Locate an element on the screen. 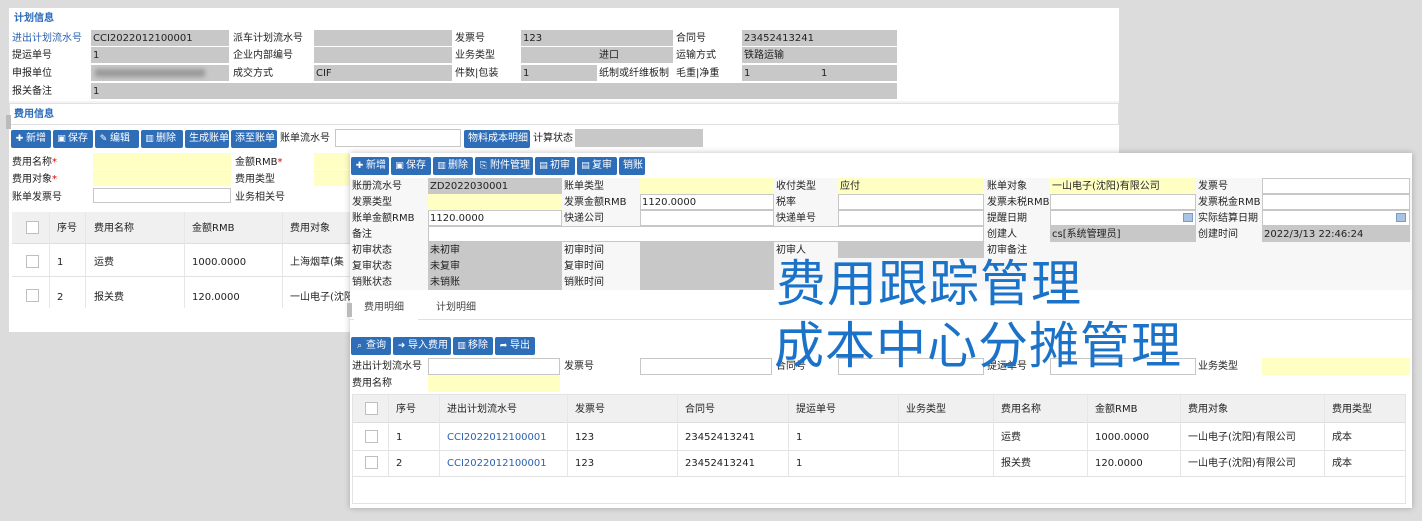 Image resolution: width=1422 pixels, height=521 pixels. remove-button: ▥ 移除 is located at coordinates (473, 346).